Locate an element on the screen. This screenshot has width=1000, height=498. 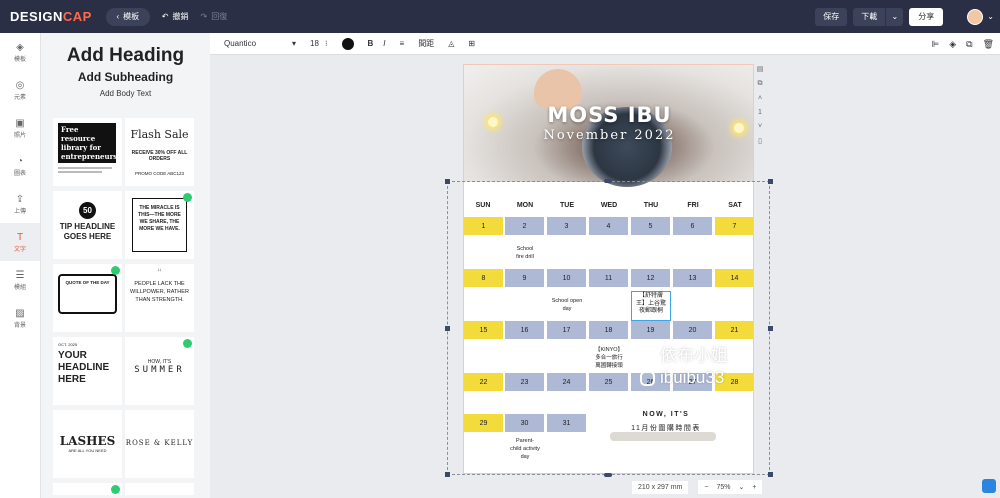
add-page-icon: ▤ is located at coordinates (760, 69).